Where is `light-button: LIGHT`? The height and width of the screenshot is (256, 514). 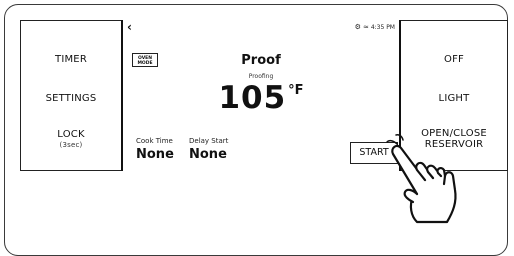 light-button: LIGHT is located at coordinates (454, 98).